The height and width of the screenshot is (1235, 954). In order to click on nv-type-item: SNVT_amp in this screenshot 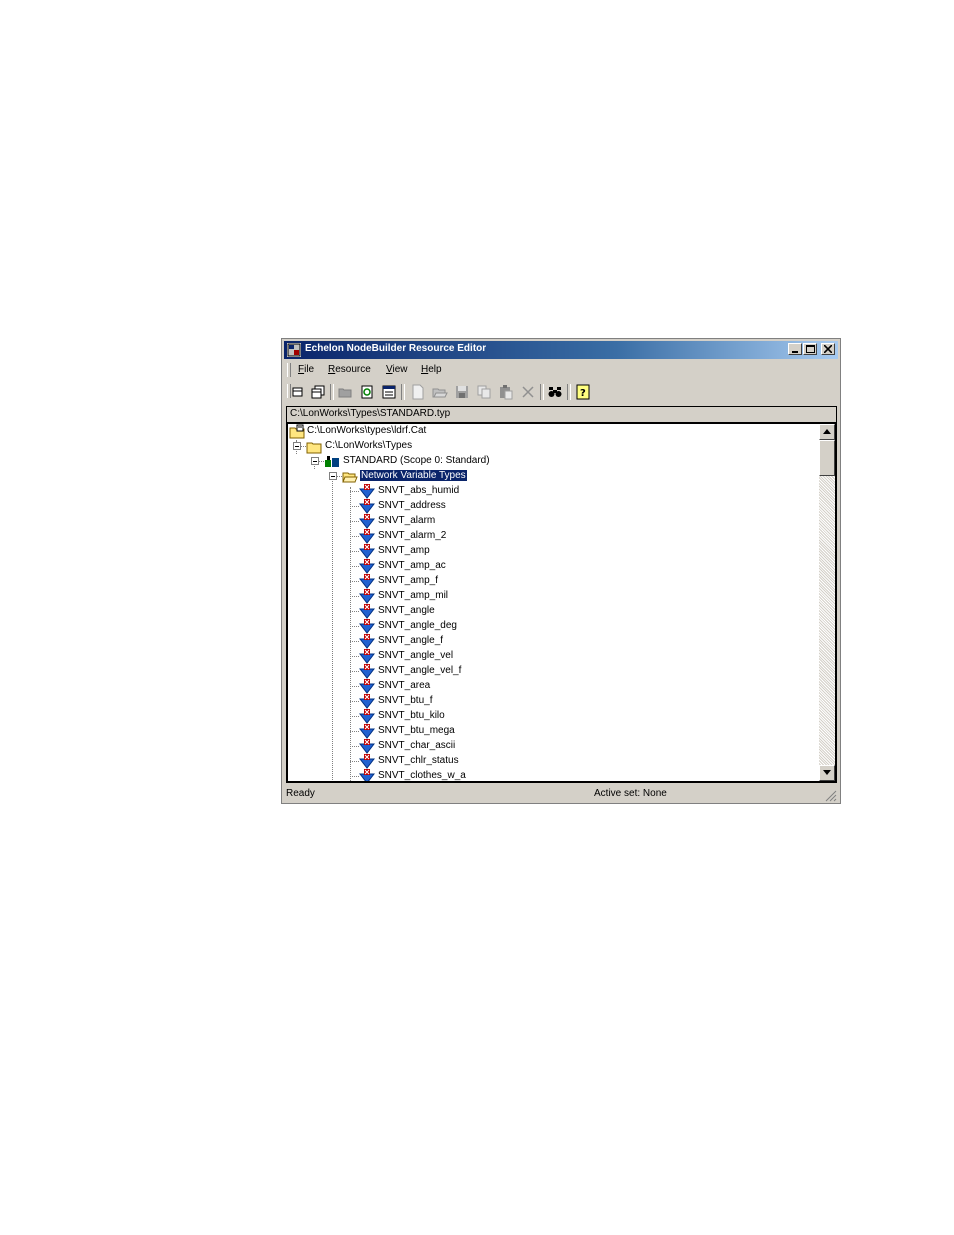, I will do `click(548, 551)`.